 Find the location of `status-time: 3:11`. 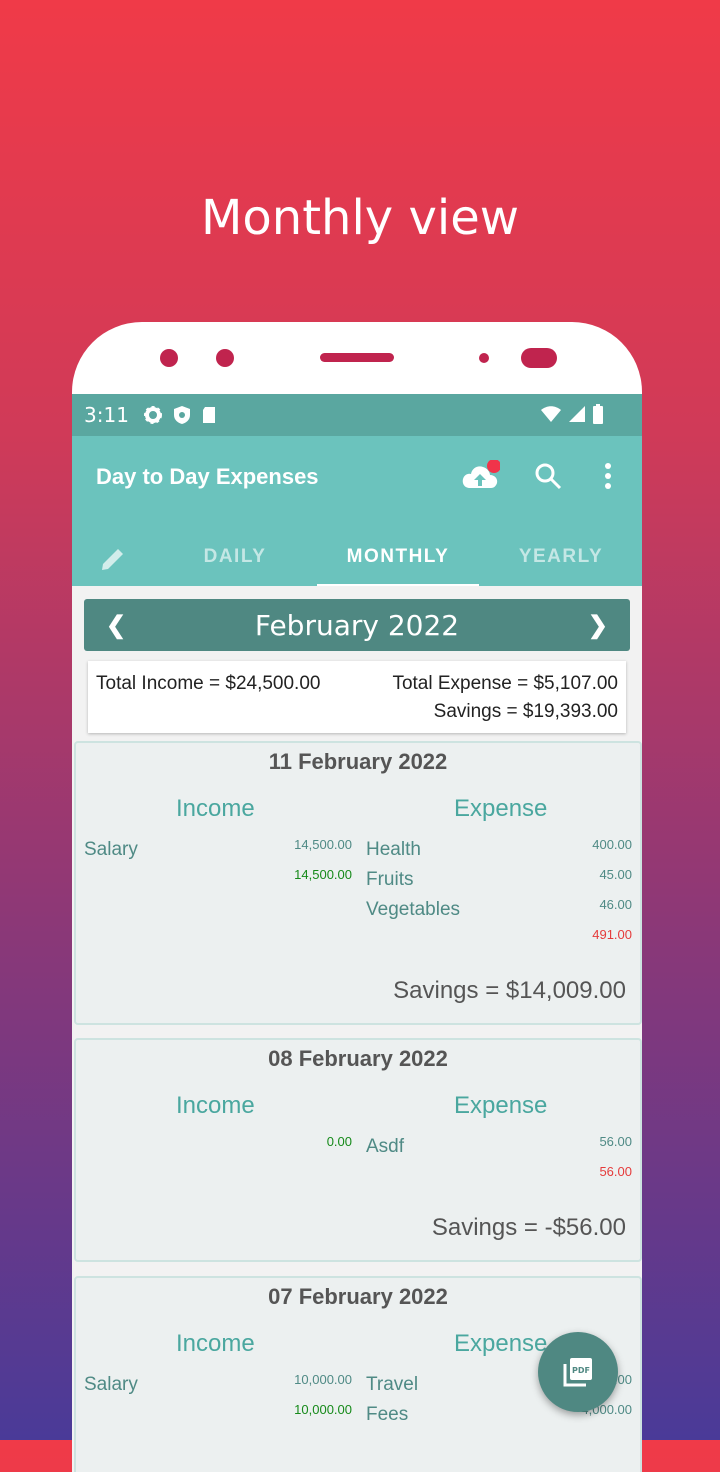

status-time: 3:11 is located at coordinates (106, 415).